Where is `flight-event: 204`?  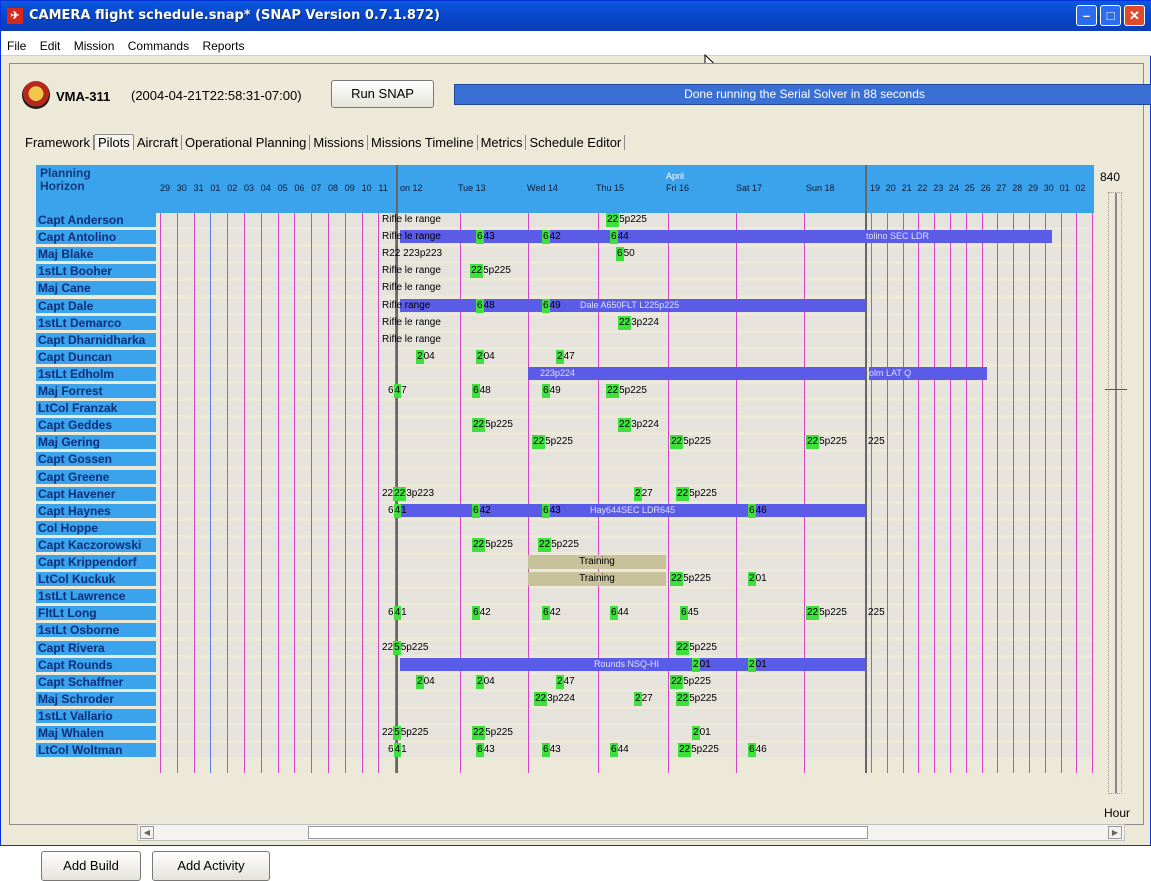 flight-event: 204 is located at coordinates (425, 681).